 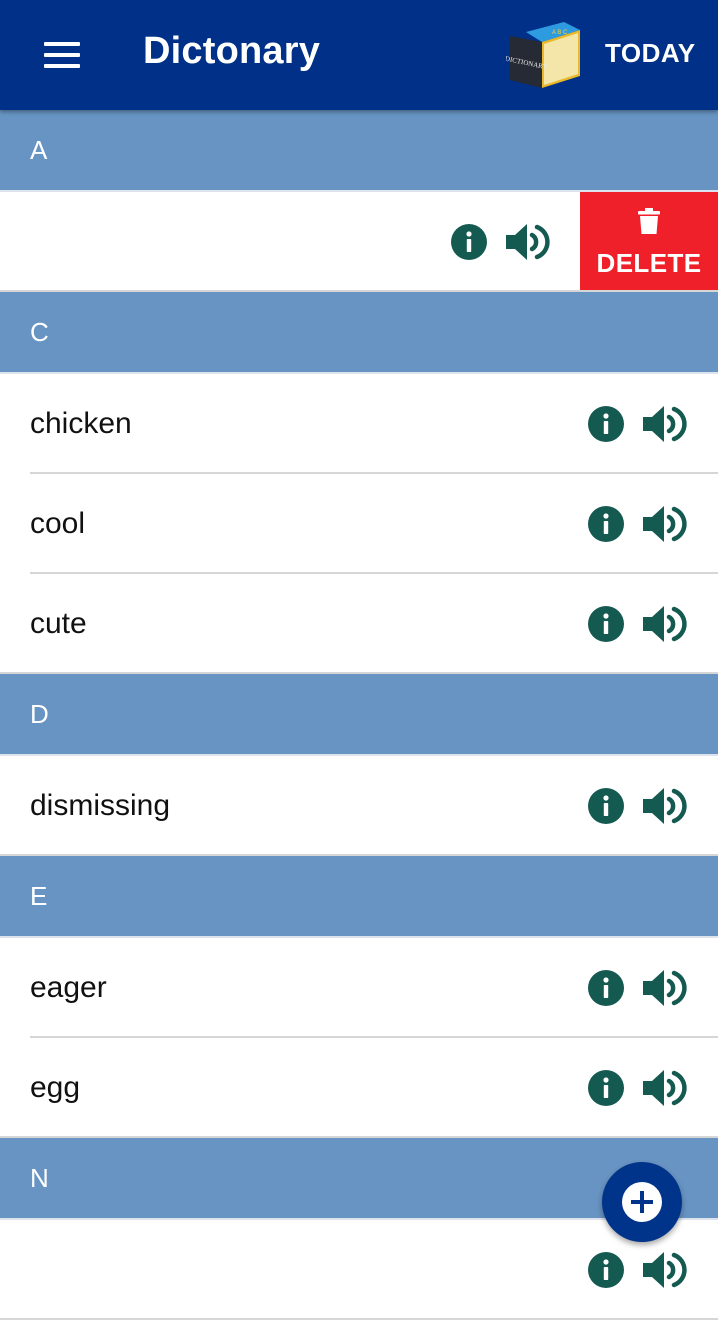 What do you see at coordinates (359, 1270) in the screenshot?
I see `list-item` at bounding box center [359, 1270].